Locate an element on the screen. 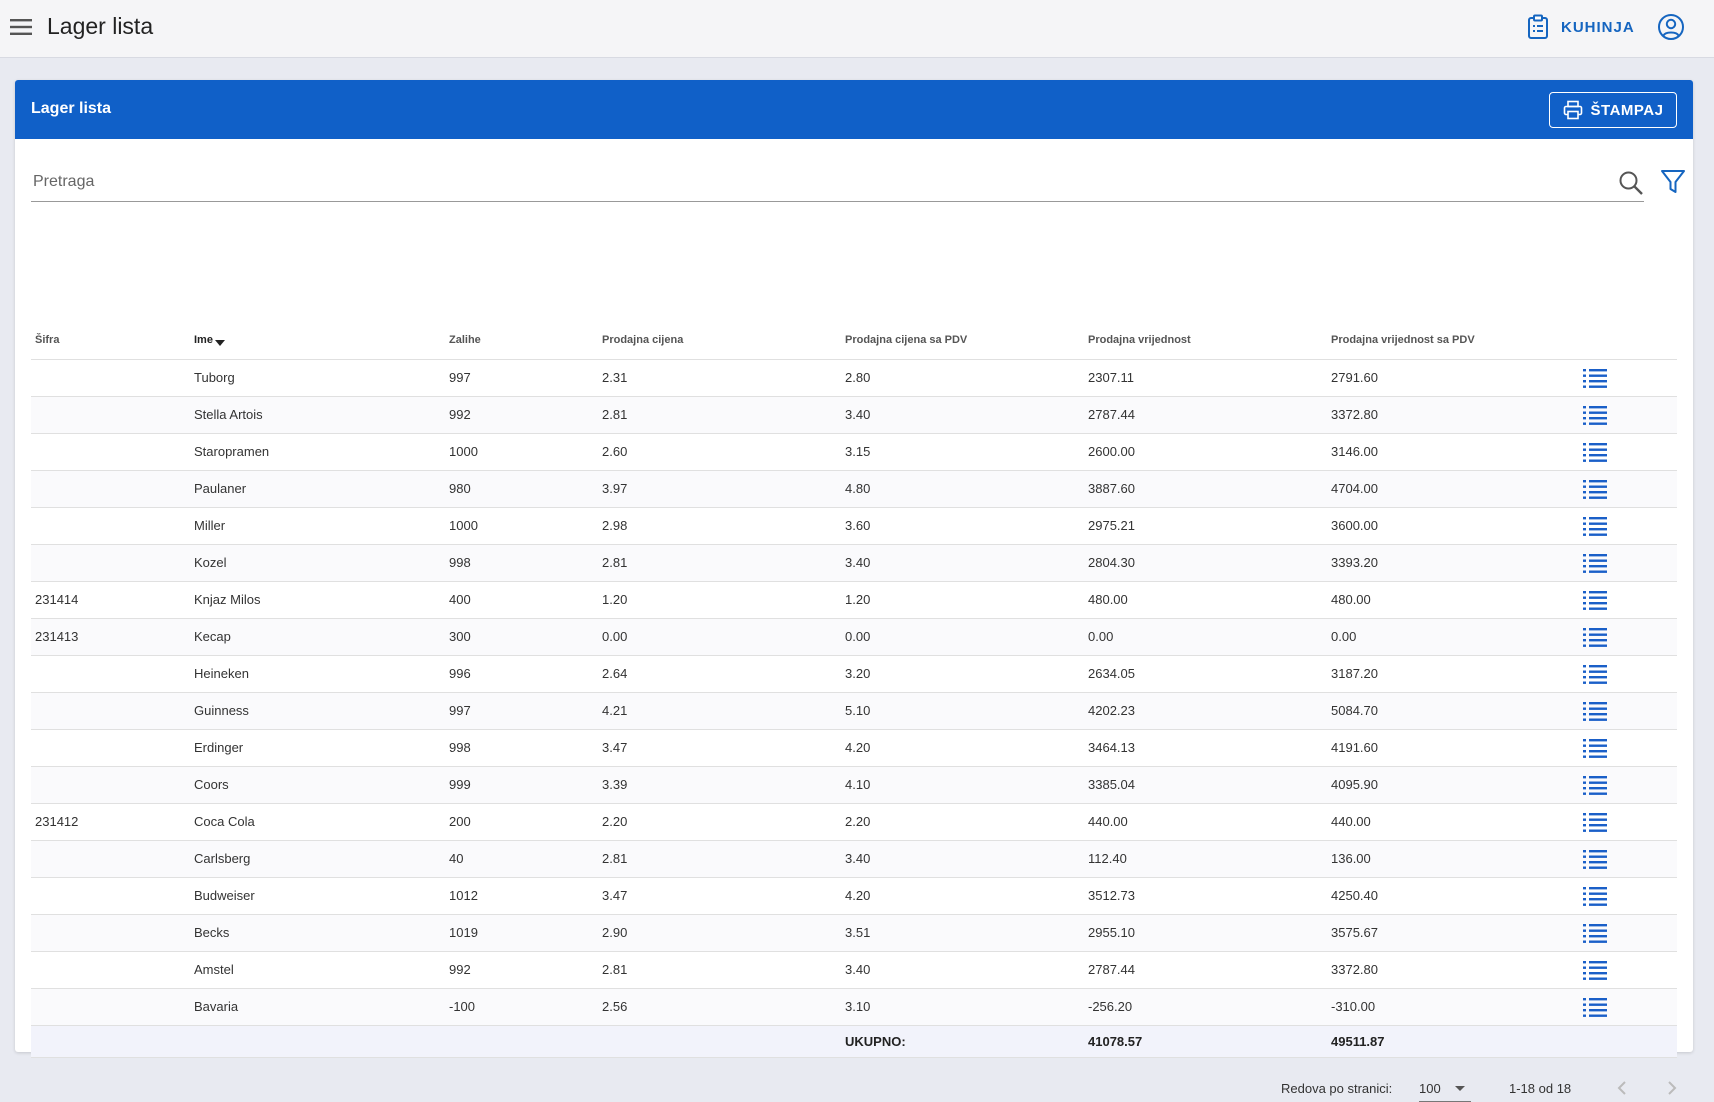 This screenshot has height=1102, width=1714. value-vat-cell: 4095.90 is located at coordinates (1448, 785).